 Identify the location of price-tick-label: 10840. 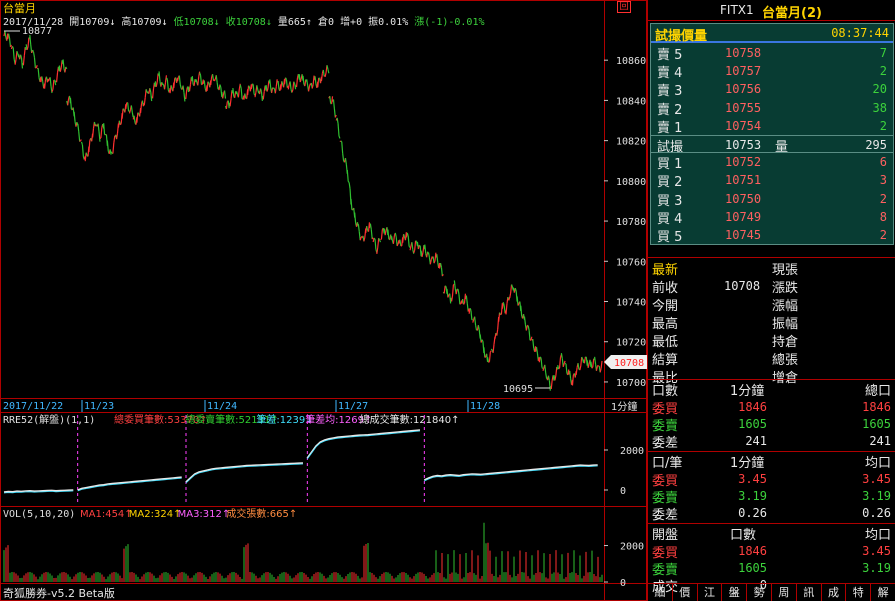
(631, 101).